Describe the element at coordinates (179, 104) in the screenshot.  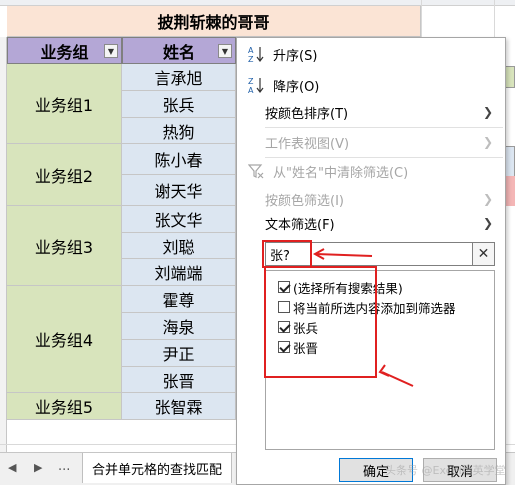
I see `name-cell: 张兵` at that location.